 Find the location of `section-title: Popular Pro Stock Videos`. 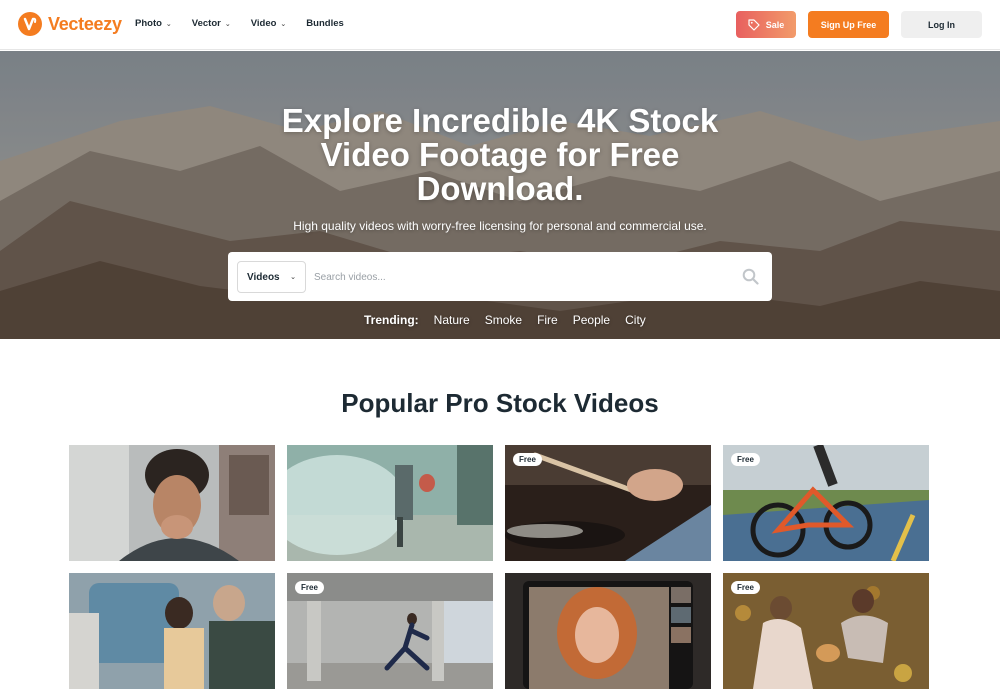

section-title: Popular Pro Stock Videos is located at coordinates (500, 403).